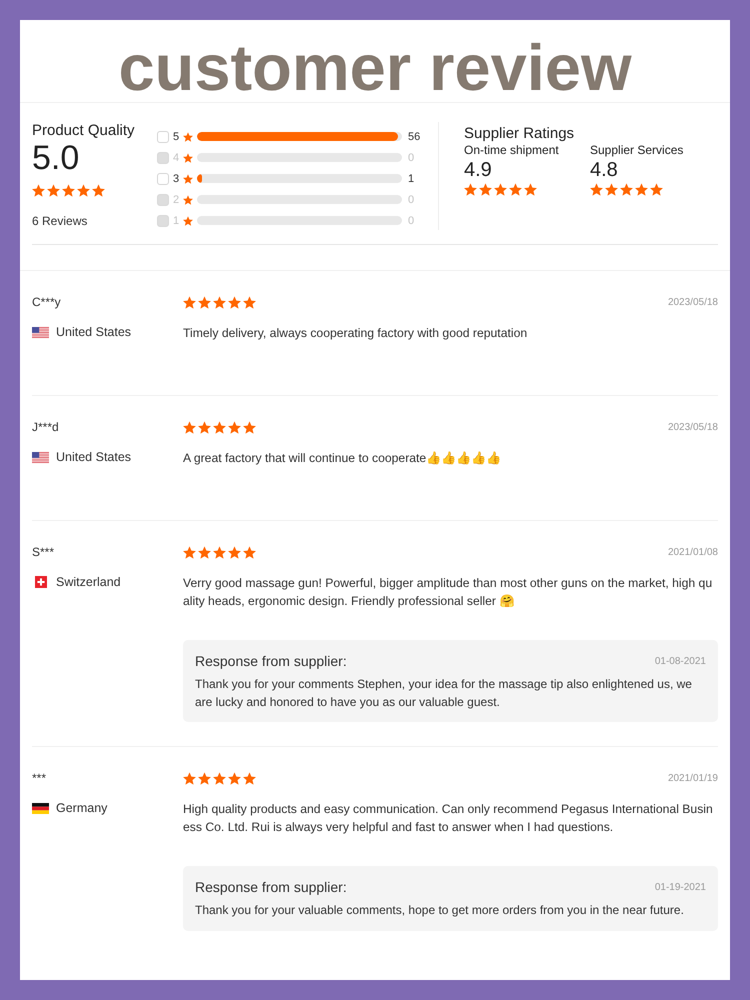 This screenshot has height=1000, width=750. Describe the element at coordinates (375, 66) in the screenshot. I see `page-title: customer review` at that location.